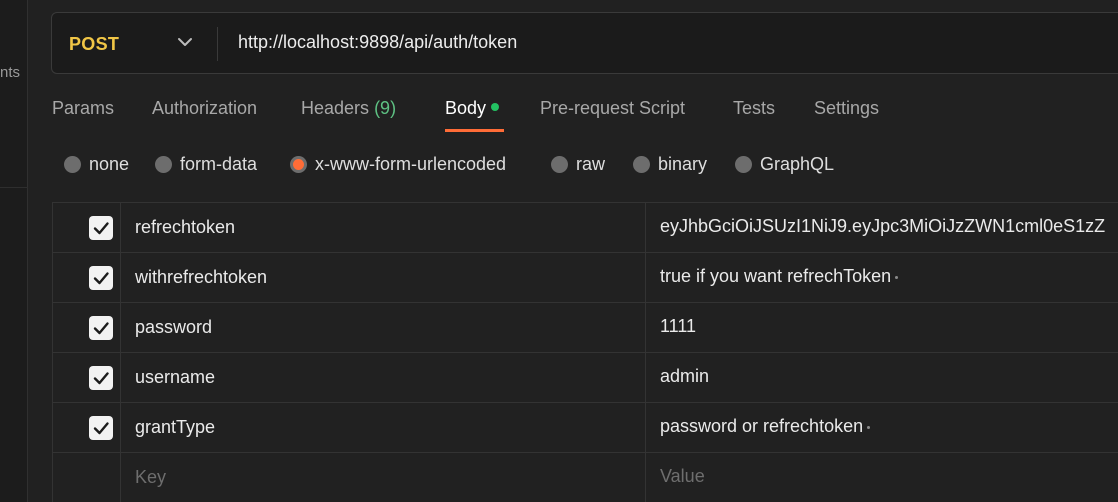 This screenshot has width=1118, height=502. I want to click on tab-settings: Settings, so click(846, 108).